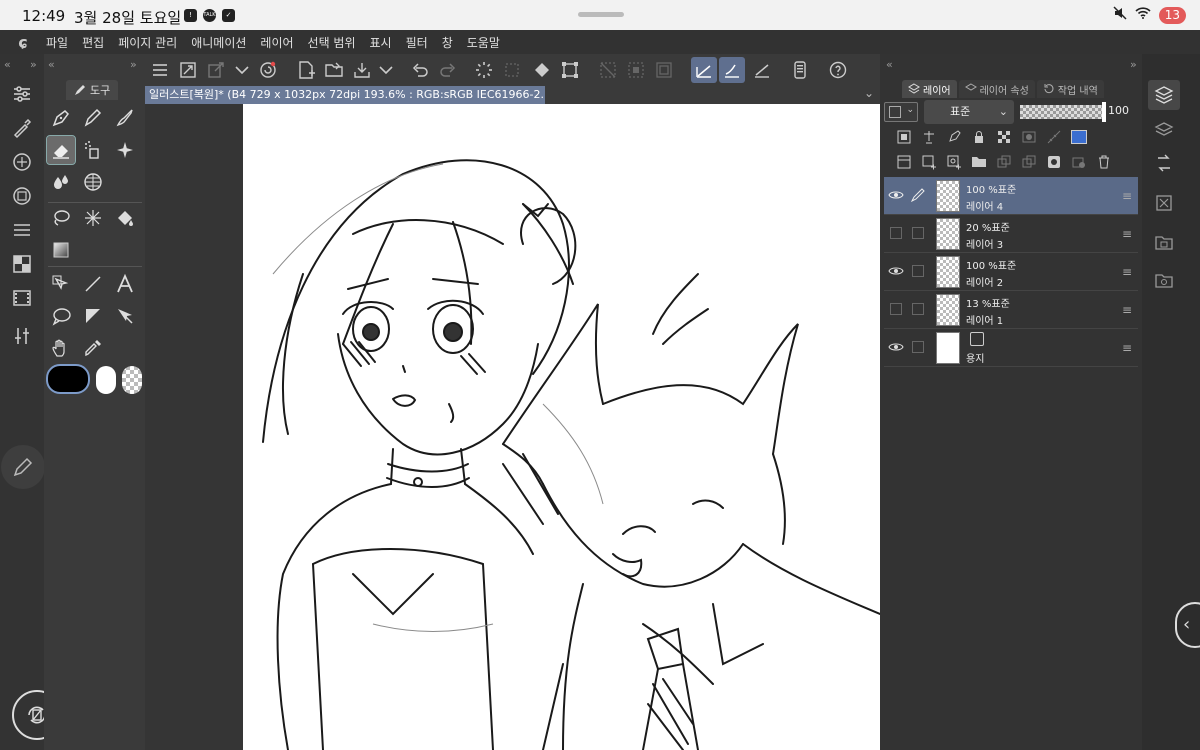 This screenshot has width=1200, height=750. Describe the element at coordinates (93, 284) in the screenshot. I see `line-tool-icon` at that location.